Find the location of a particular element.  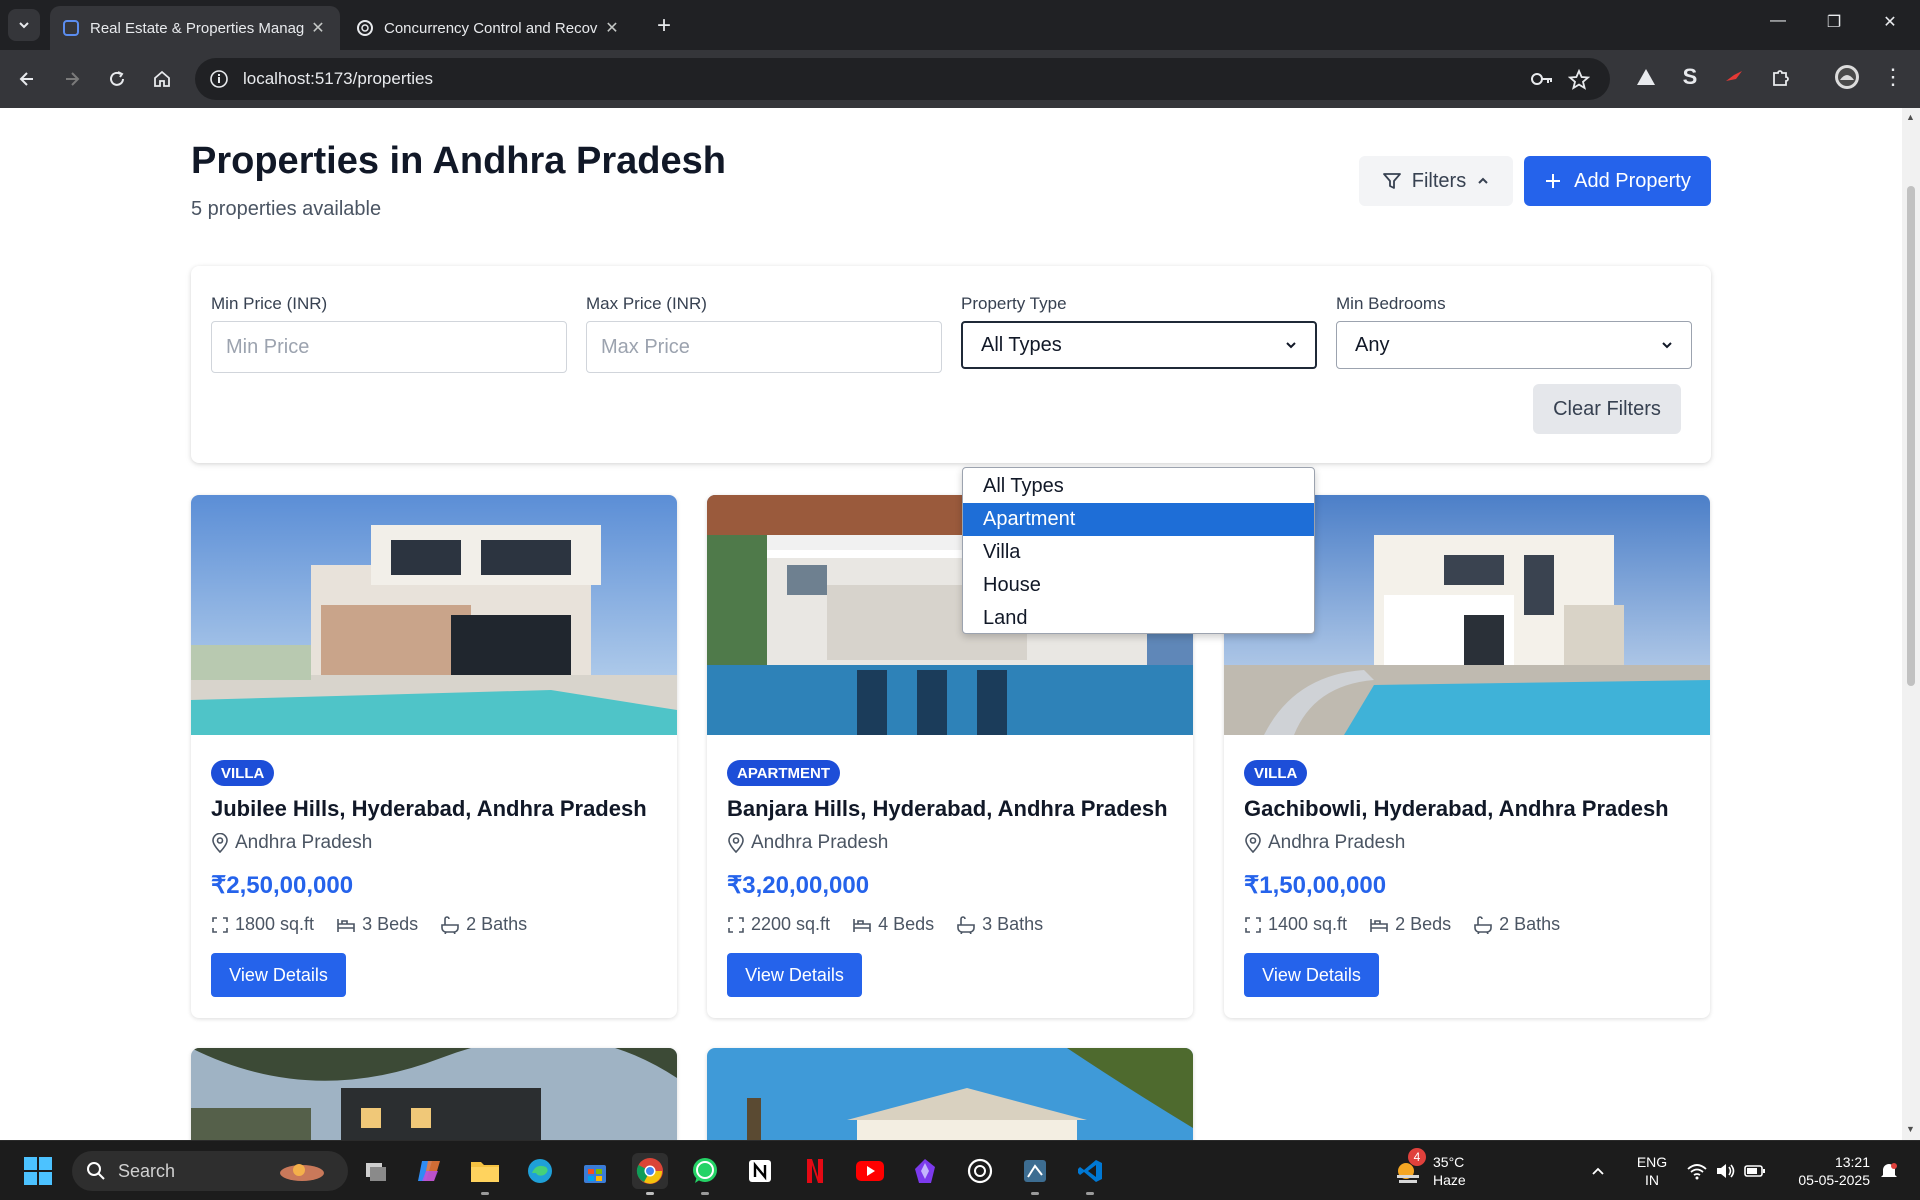

search-label: Search is located at coordinates (147, 1170).